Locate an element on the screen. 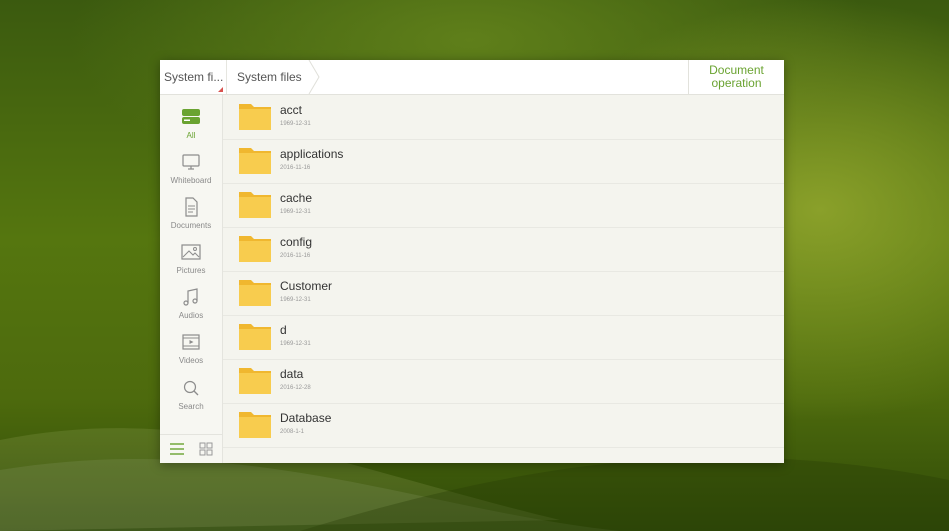 The width and height of the screenshot is (949, 531). file-name: config is located at coordinates (296, 242).